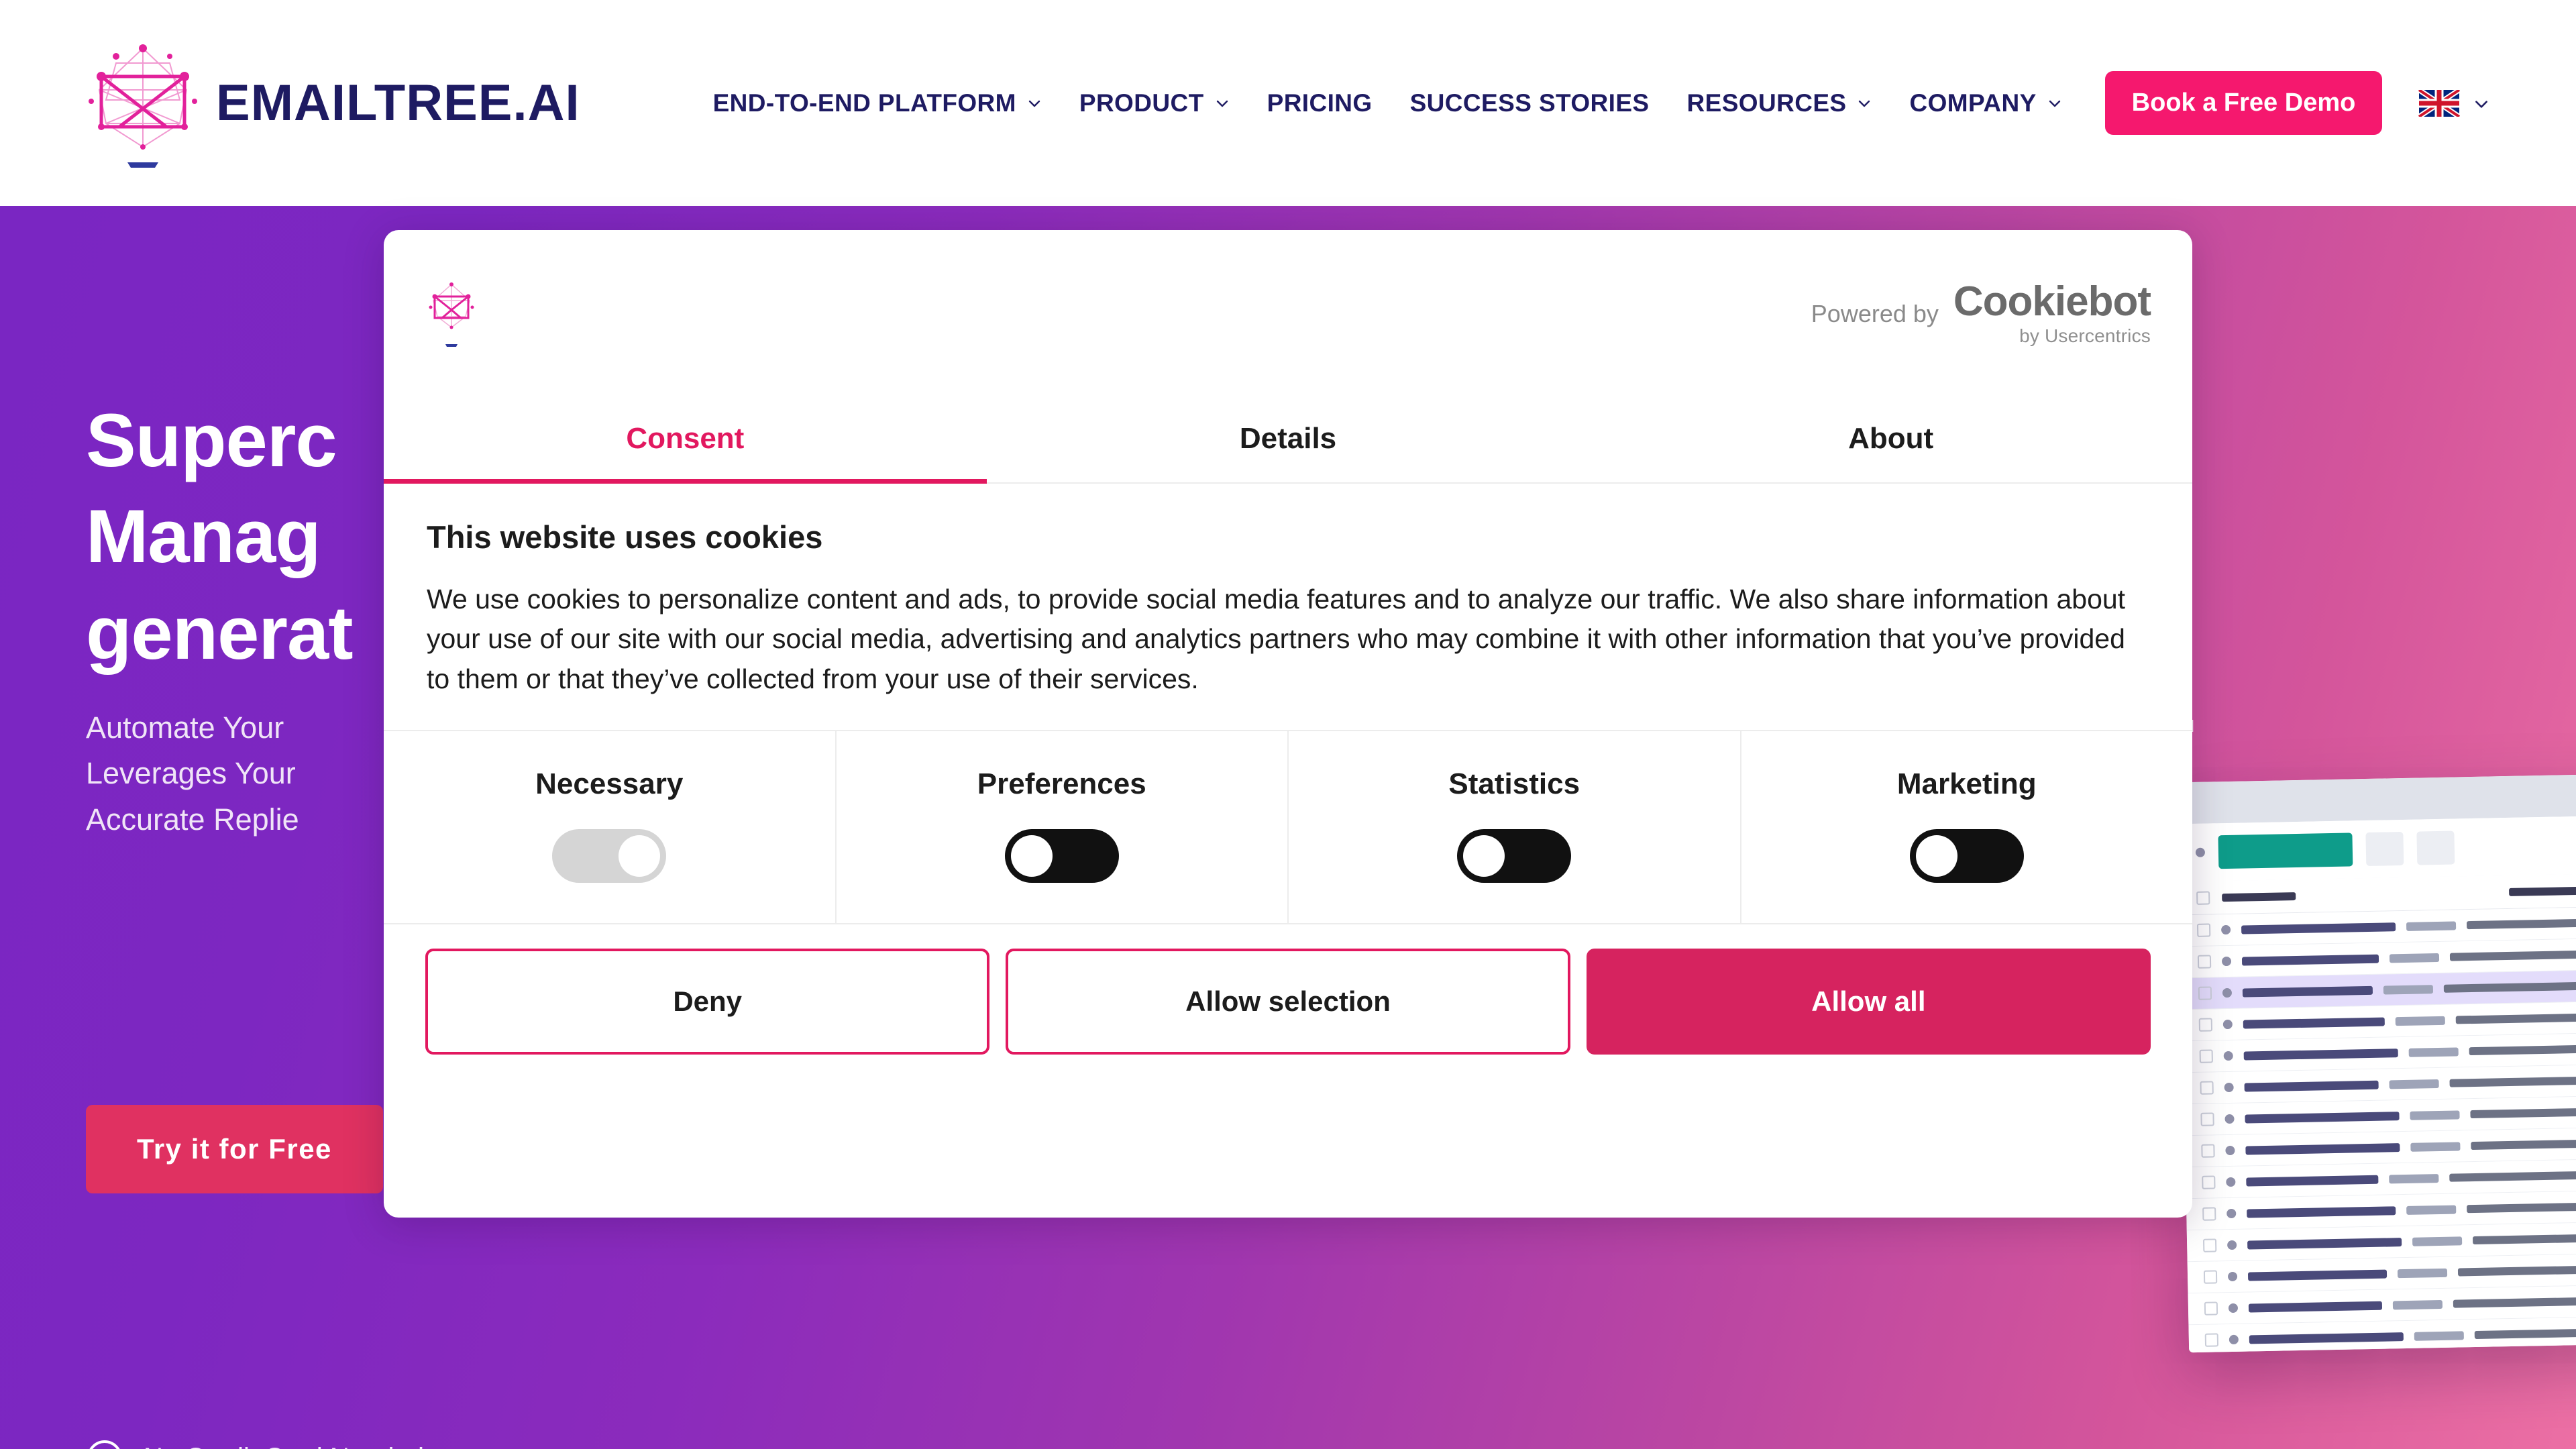 The image size is (2576, 1449). I want to click on category-label: Necessary, so click(609, 784).